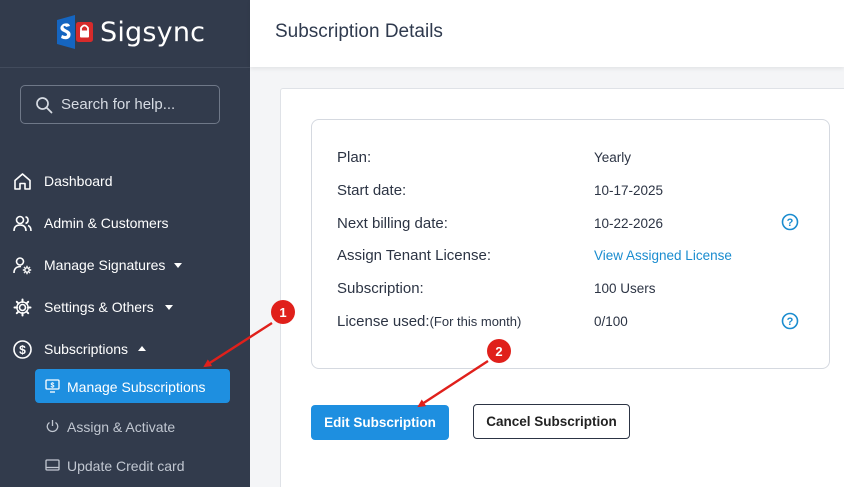 The image size is (844, 487). What do you see at coordinates (611, 321) in the screenshot?
I see `license-used-value: 0/100` at bounding box center [611, 321].